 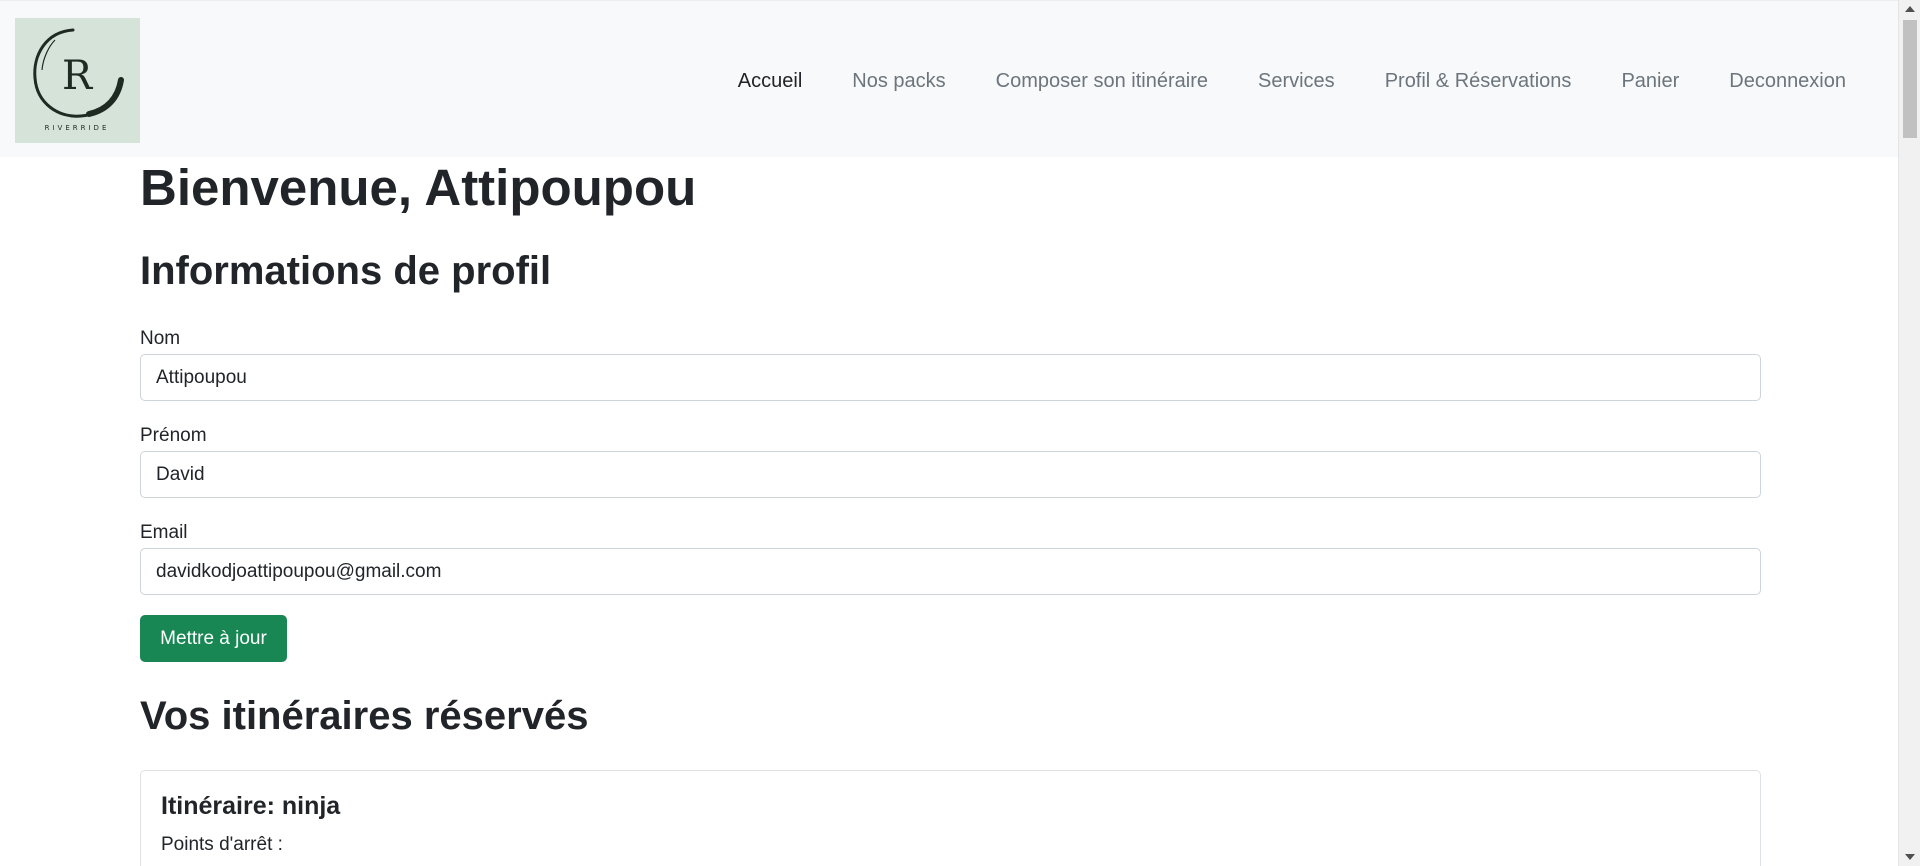 I want to click on nom-label: Nom, so click(x=160, y=338).